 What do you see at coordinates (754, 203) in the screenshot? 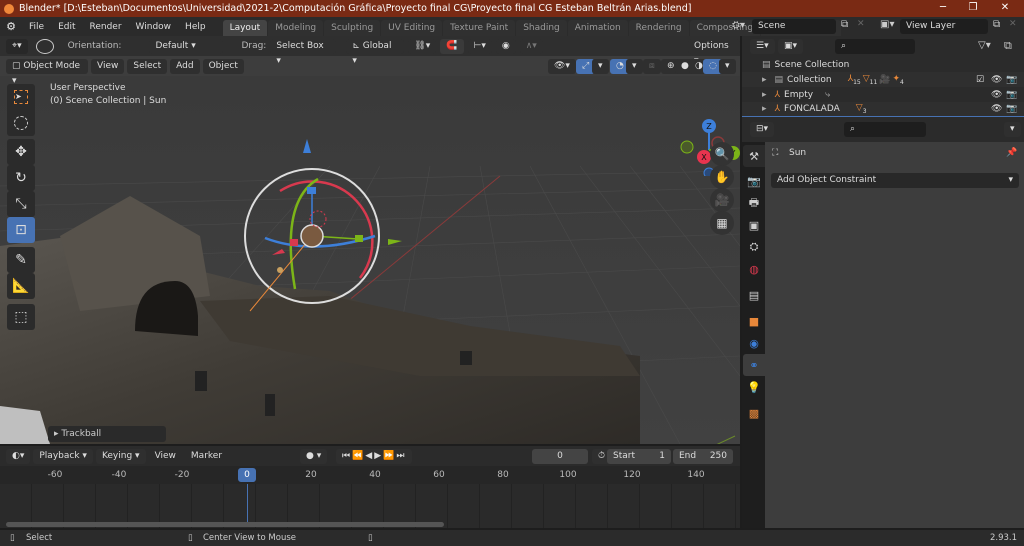
I see `output-tab-icon: 🖶` at bounding box center [754, 203].